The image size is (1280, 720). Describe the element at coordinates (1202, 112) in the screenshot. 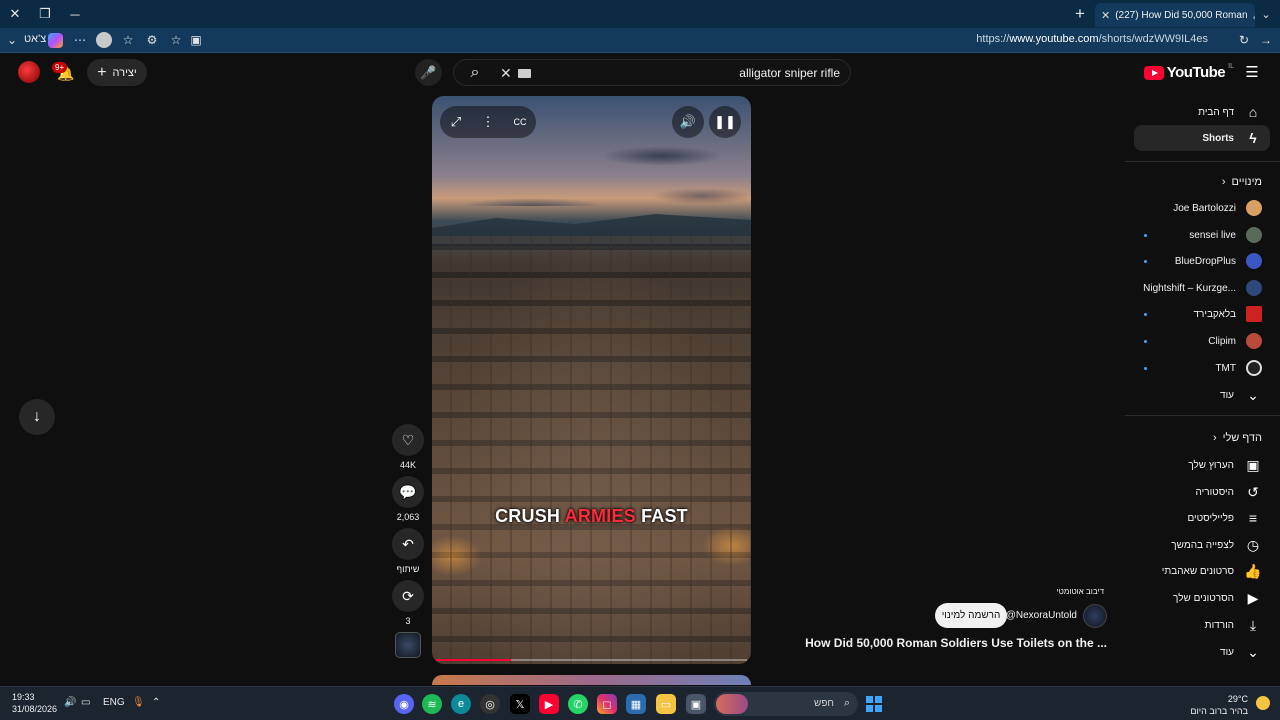

I see `sidebar-item-home: דף הבית ⌂` at that location.